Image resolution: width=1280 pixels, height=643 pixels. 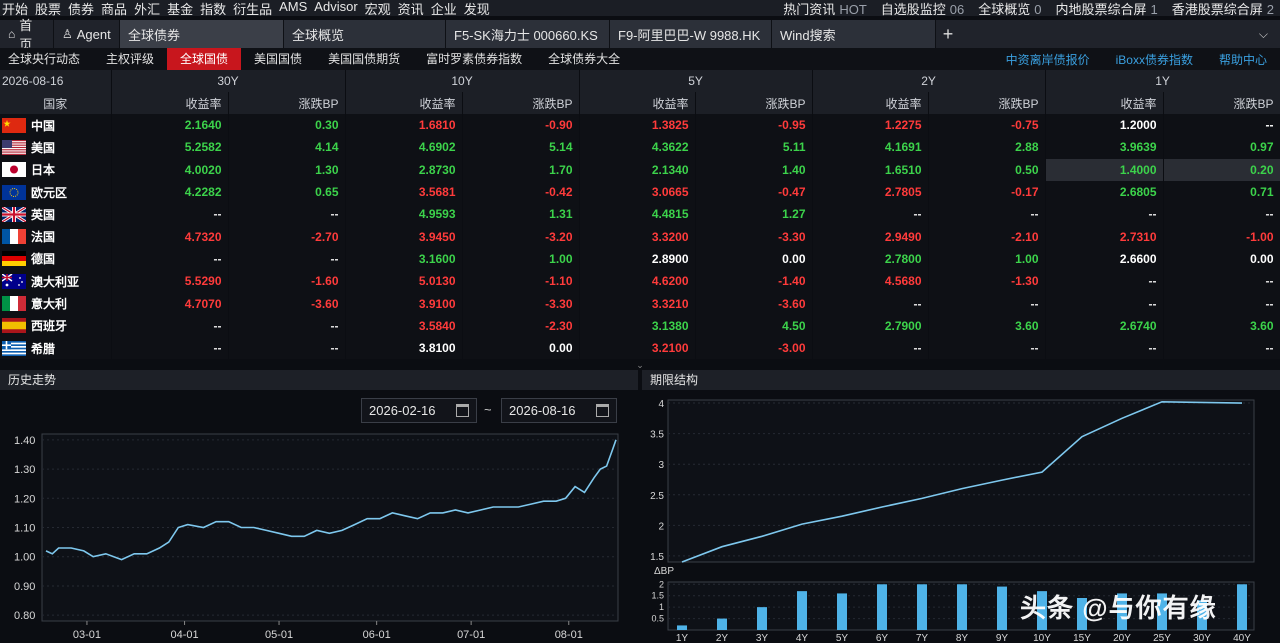 What do you see at coordinates (256, 9) in the screenshot?
I see `menu-item: 衍生品` at bounding box center [256, 9].